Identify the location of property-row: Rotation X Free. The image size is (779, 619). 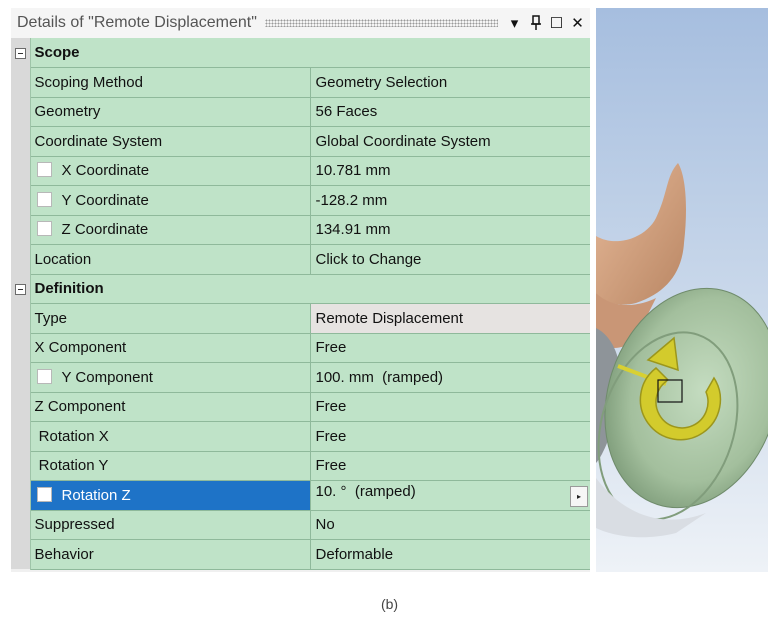
(300, 436).